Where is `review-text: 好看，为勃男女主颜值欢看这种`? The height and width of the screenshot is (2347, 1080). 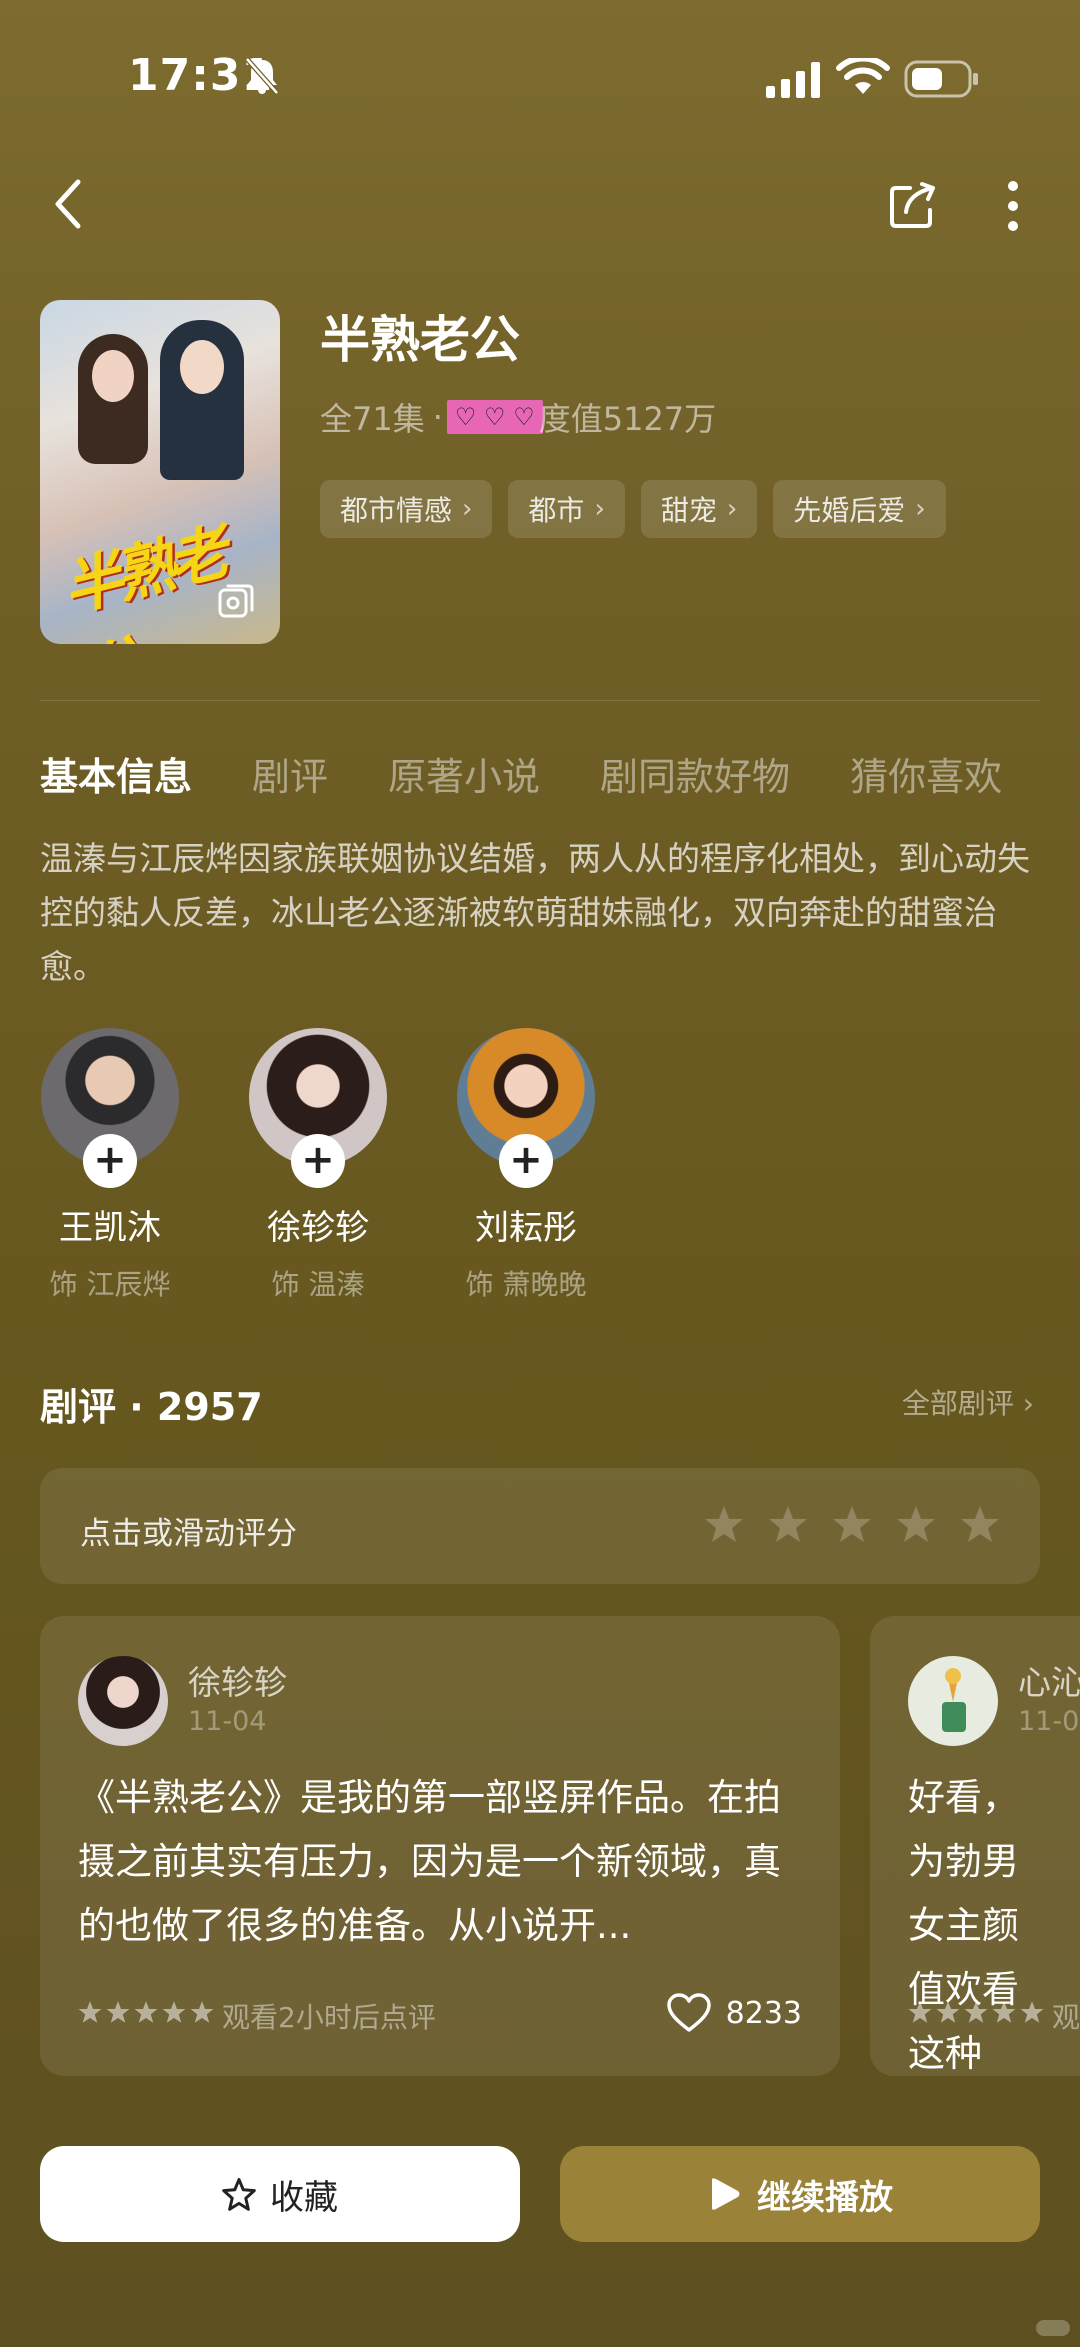
review-text: 好看，为勃男女主颜值欢看这种 is located at coordinates (963, 1925).